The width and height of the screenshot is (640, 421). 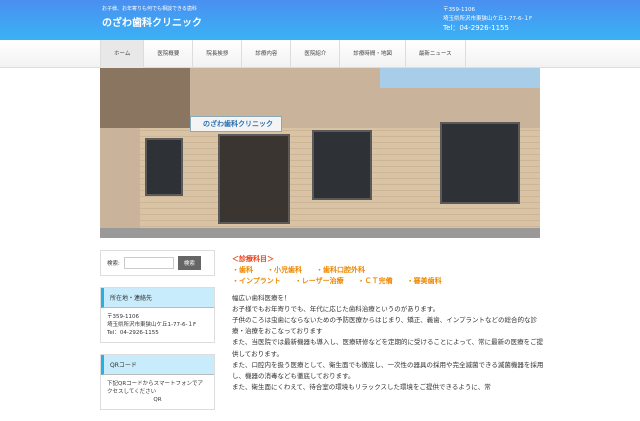 What do you see at coordinates (169, 54) in the screenshot?
I see `nav-overview: 医院概要` at bounding box center [169, 54].